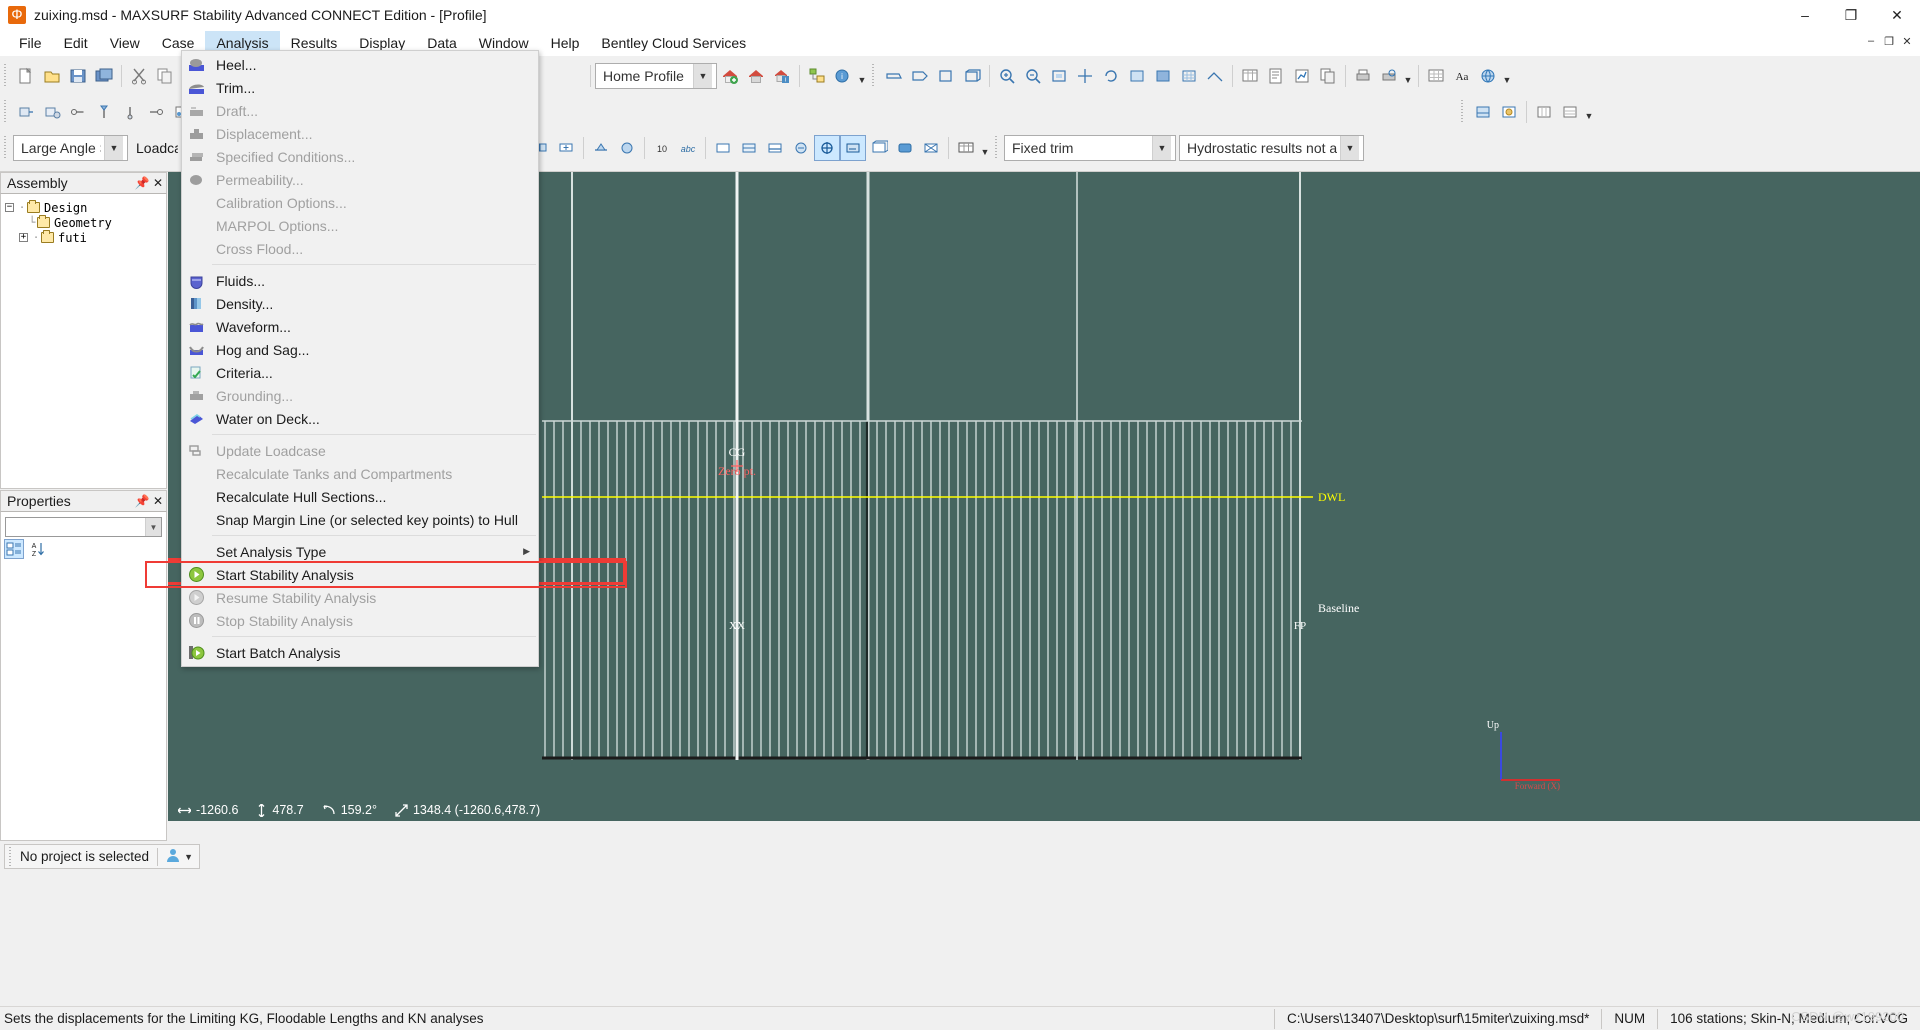 The image size is (1920, 1030). What do you see at coordinates (52, 112) in the screenshot?
I see `add-compartment-button` at bounding box center [52, 112].